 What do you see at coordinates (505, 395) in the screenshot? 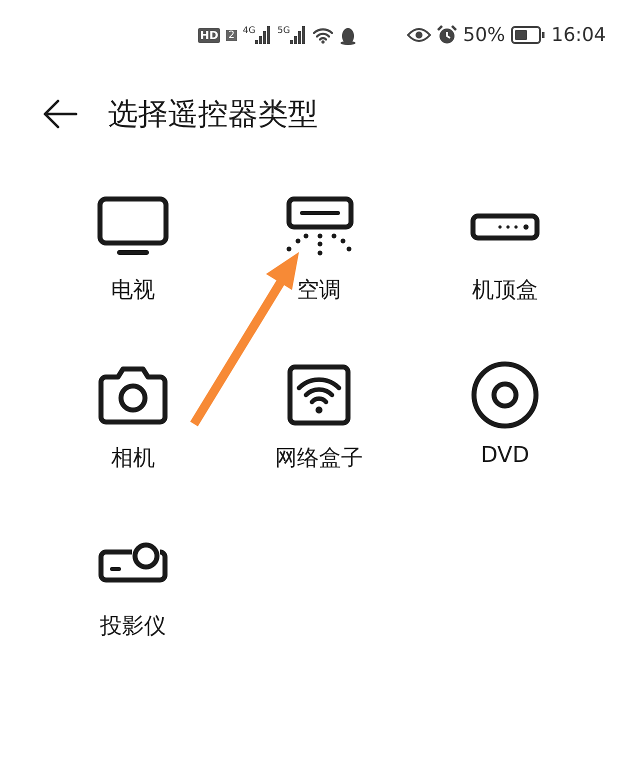
I see `disc-icon` at bounding box center [505, 395].